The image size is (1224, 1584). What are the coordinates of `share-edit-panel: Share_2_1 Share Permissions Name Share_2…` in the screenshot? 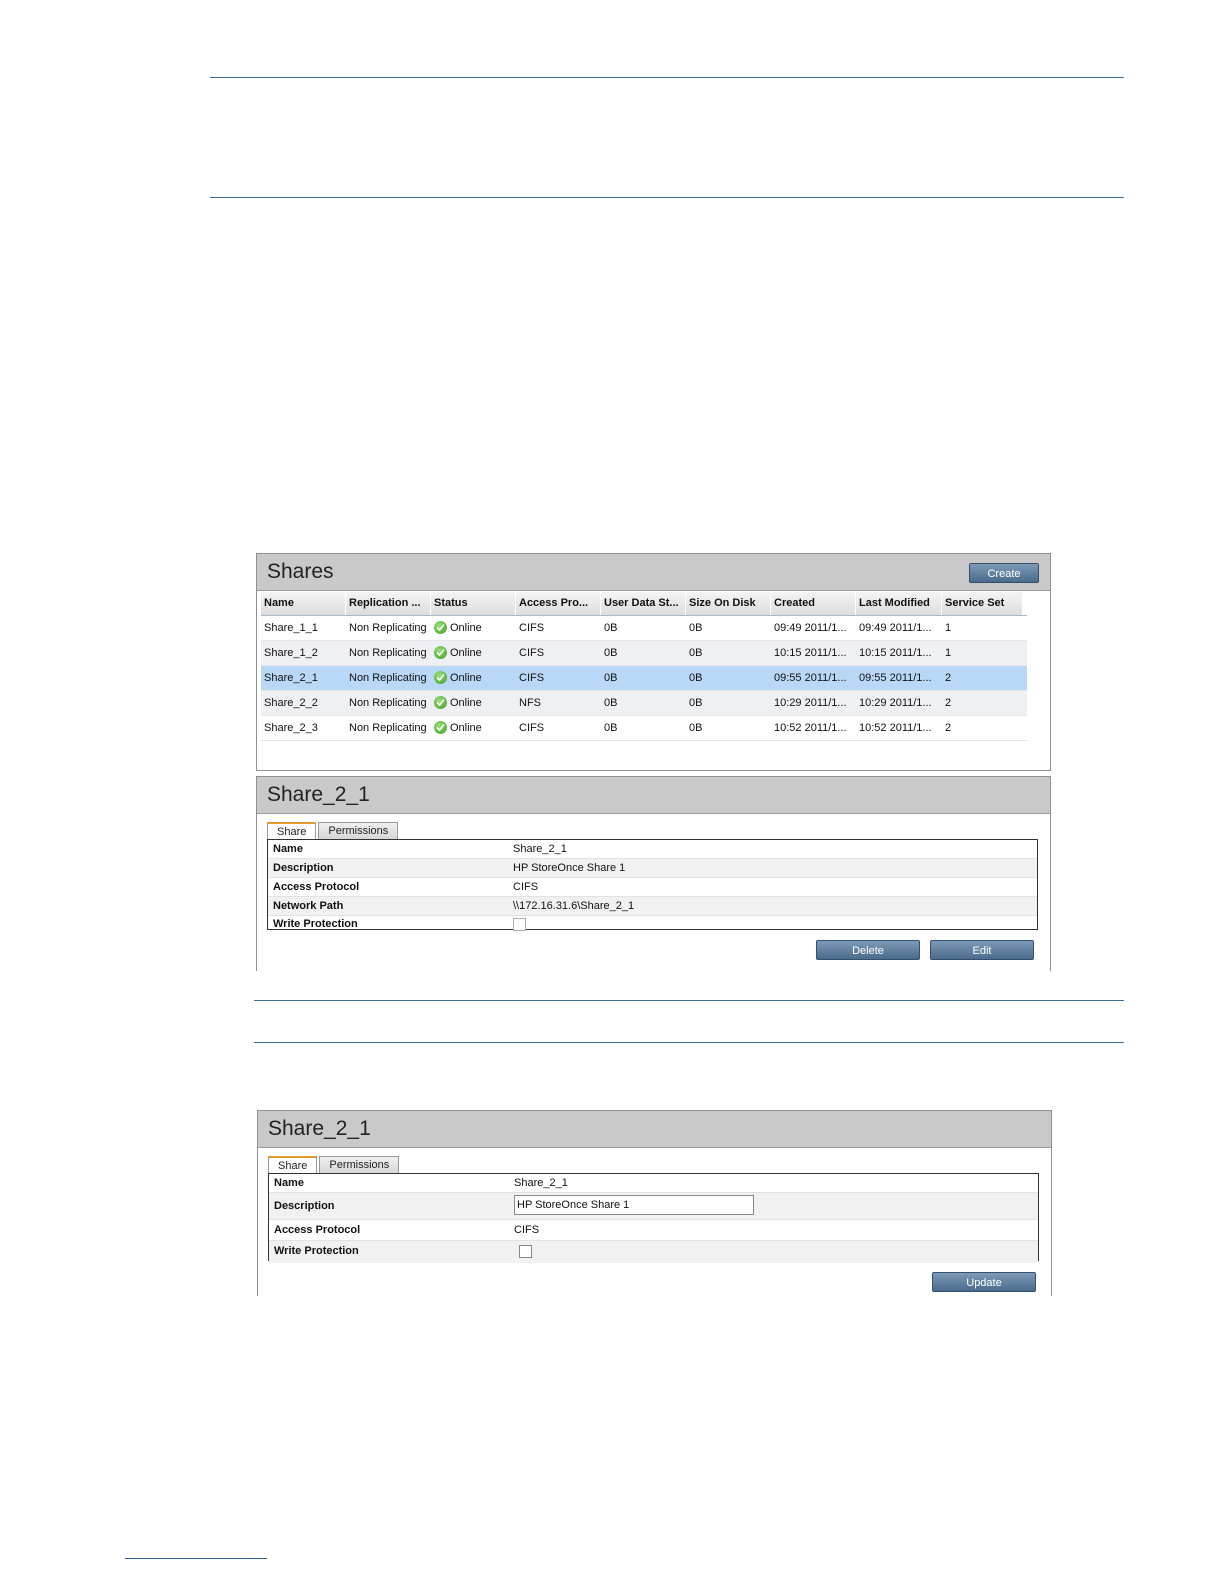 It's located at (654, 1203).